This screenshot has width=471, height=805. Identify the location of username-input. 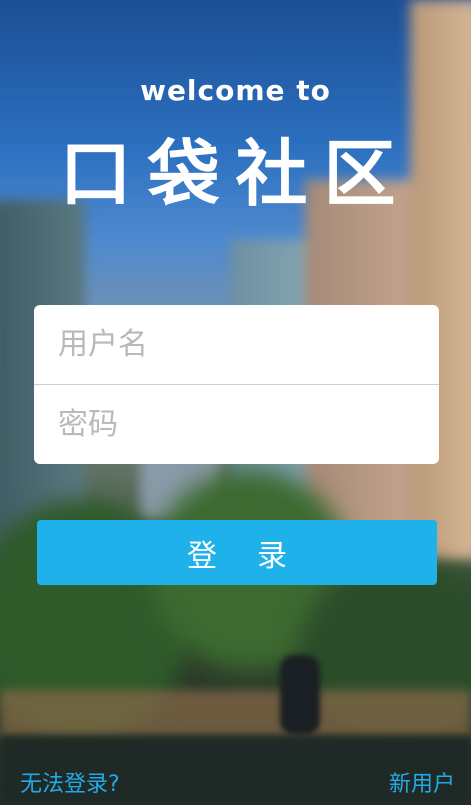
(236, 344).